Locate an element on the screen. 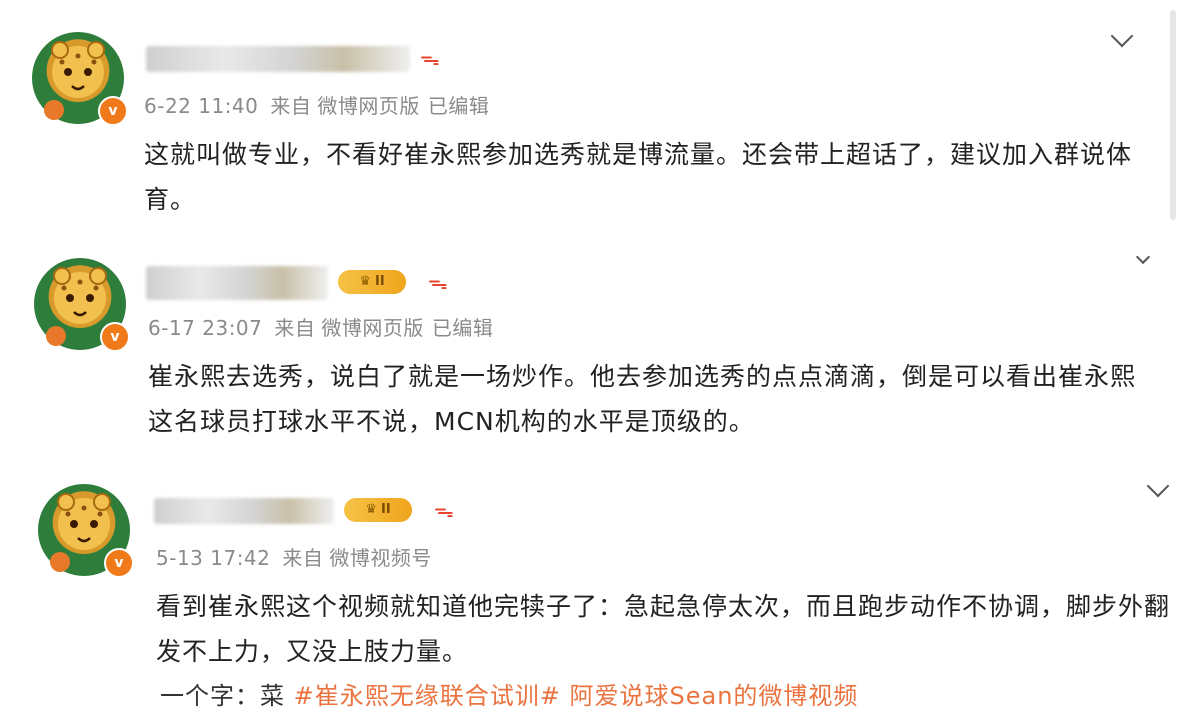 The width and height of the screenshot is (1194, 711). post-source-link: 微博视频号 is located at coordinates (380, 558).